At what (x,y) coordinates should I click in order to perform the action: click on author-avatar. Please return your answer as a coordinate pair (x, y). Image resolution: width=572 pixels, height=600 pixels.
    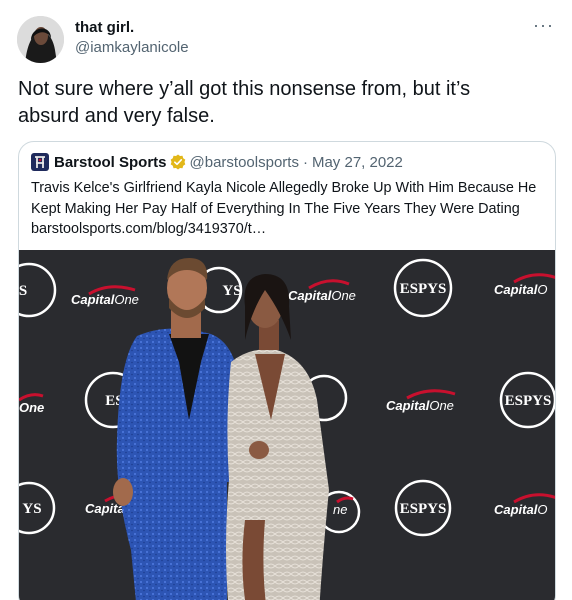
    Looking at the image, I should click on (40, 39).